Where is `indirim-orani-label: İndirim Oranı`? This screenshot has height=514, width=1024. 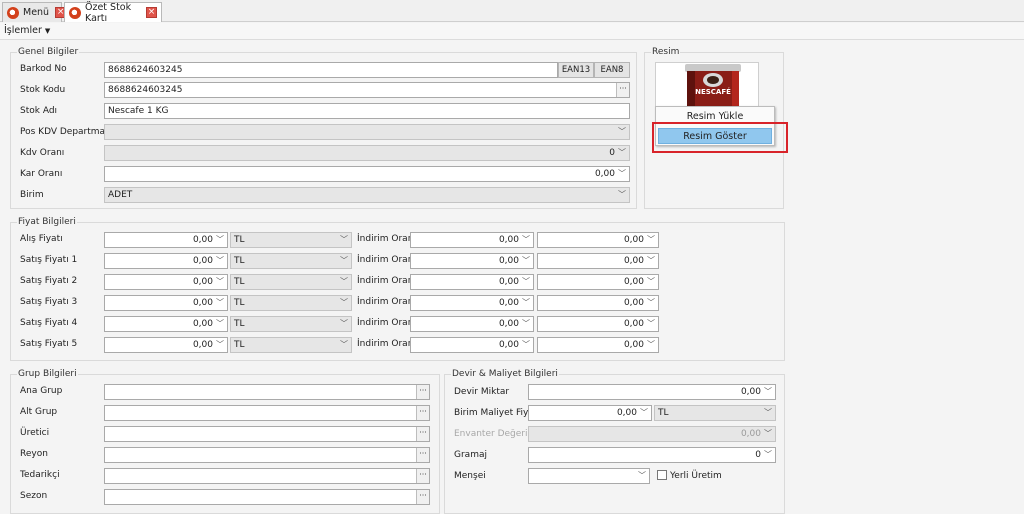 indirim-orani-label: İndirim Oranı is located at coordinates (386, 260).